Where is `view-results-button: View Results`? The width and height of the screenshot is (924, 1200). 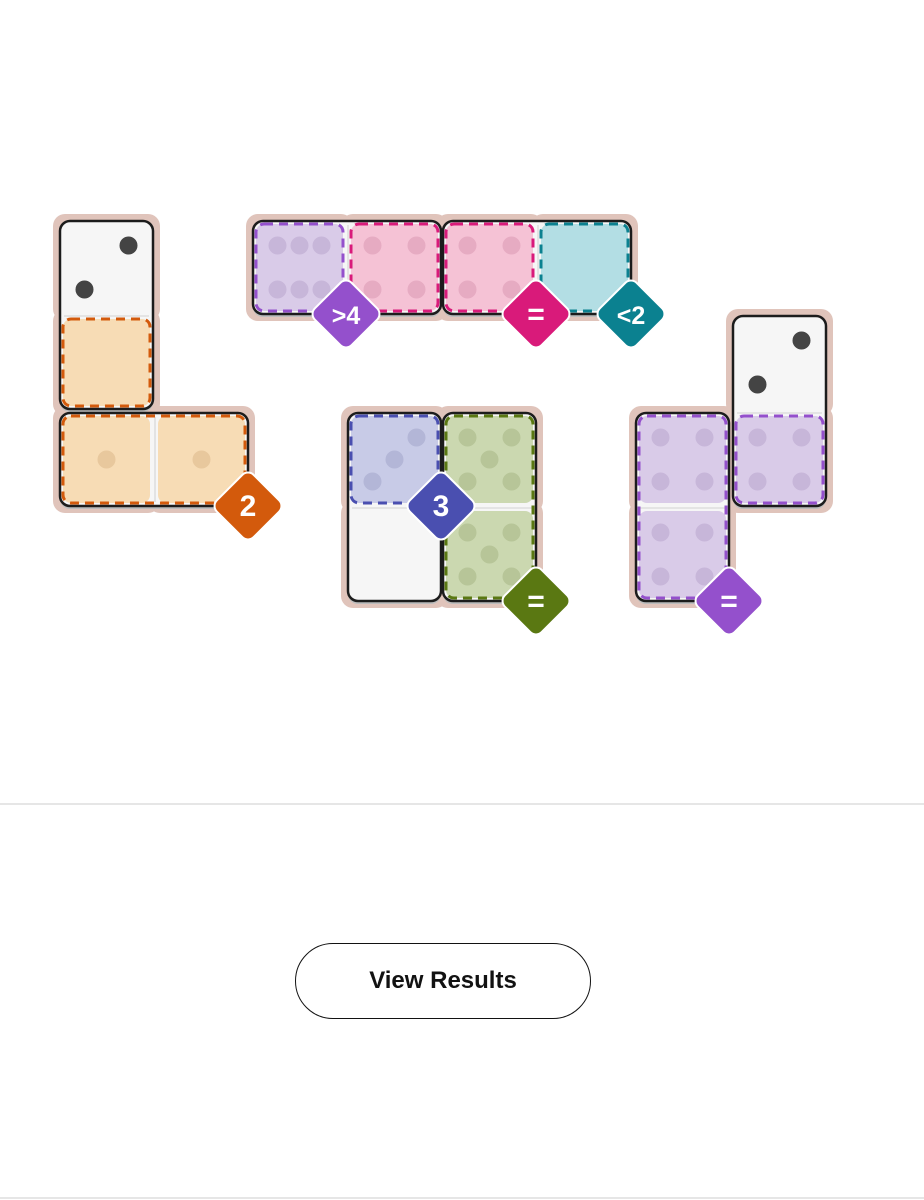 view-results-button: View Results is located at coordinates (443, 981).